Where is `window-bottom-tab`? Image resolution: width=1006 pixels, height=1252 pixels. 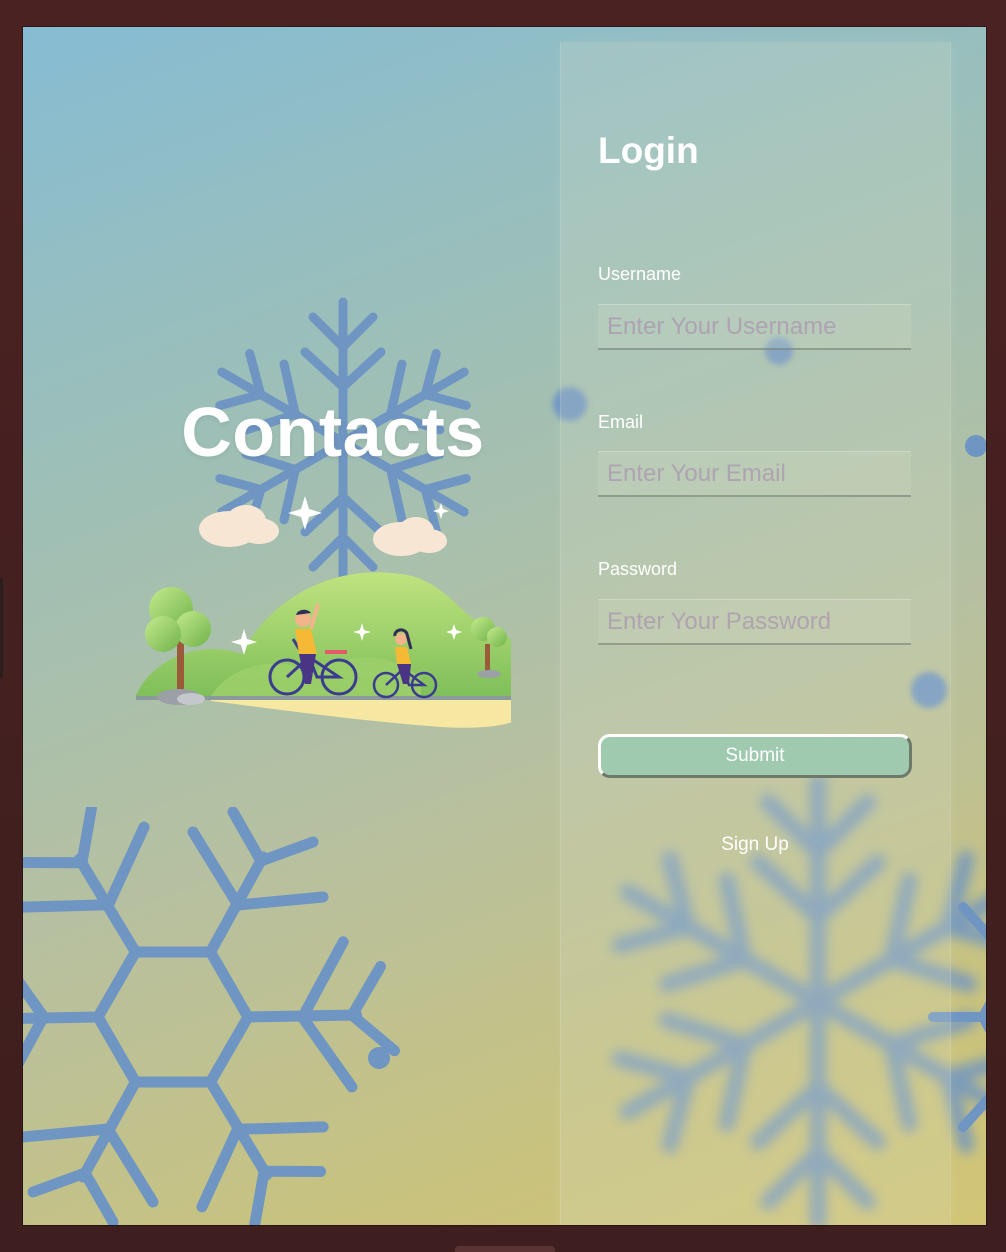 window-bottom-tab is located at coordinates (505, 1249).